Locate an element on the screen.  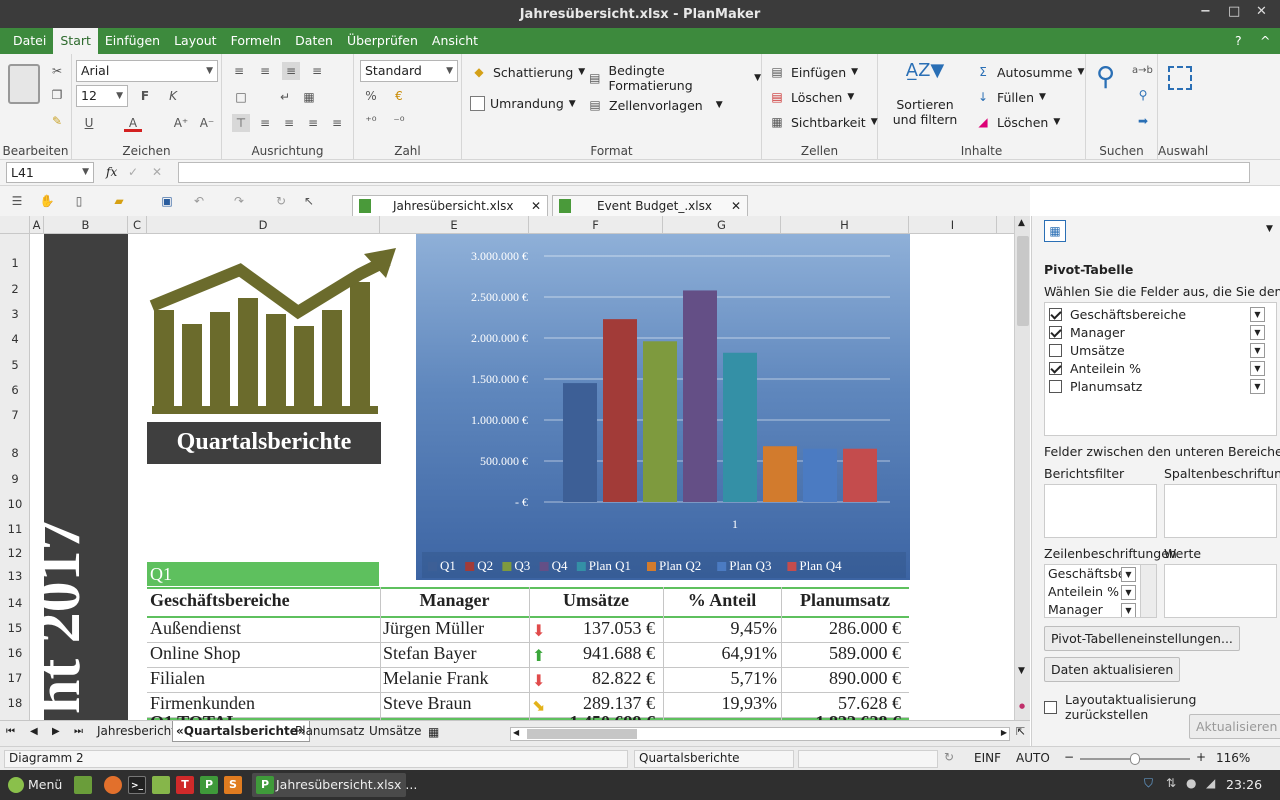
pivot-table-icon: ▦ is located at coordinates (1055, 231).